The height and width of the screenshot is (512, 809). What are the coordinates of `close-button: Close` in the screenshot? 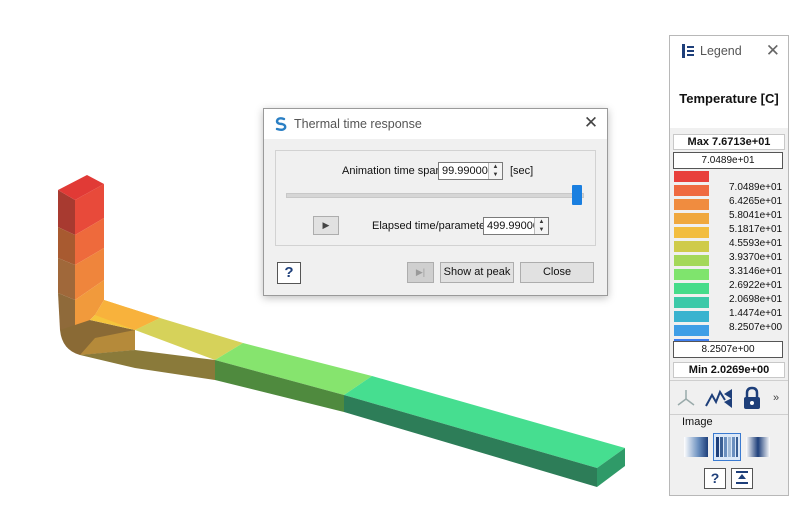 It's located at (557, 272).